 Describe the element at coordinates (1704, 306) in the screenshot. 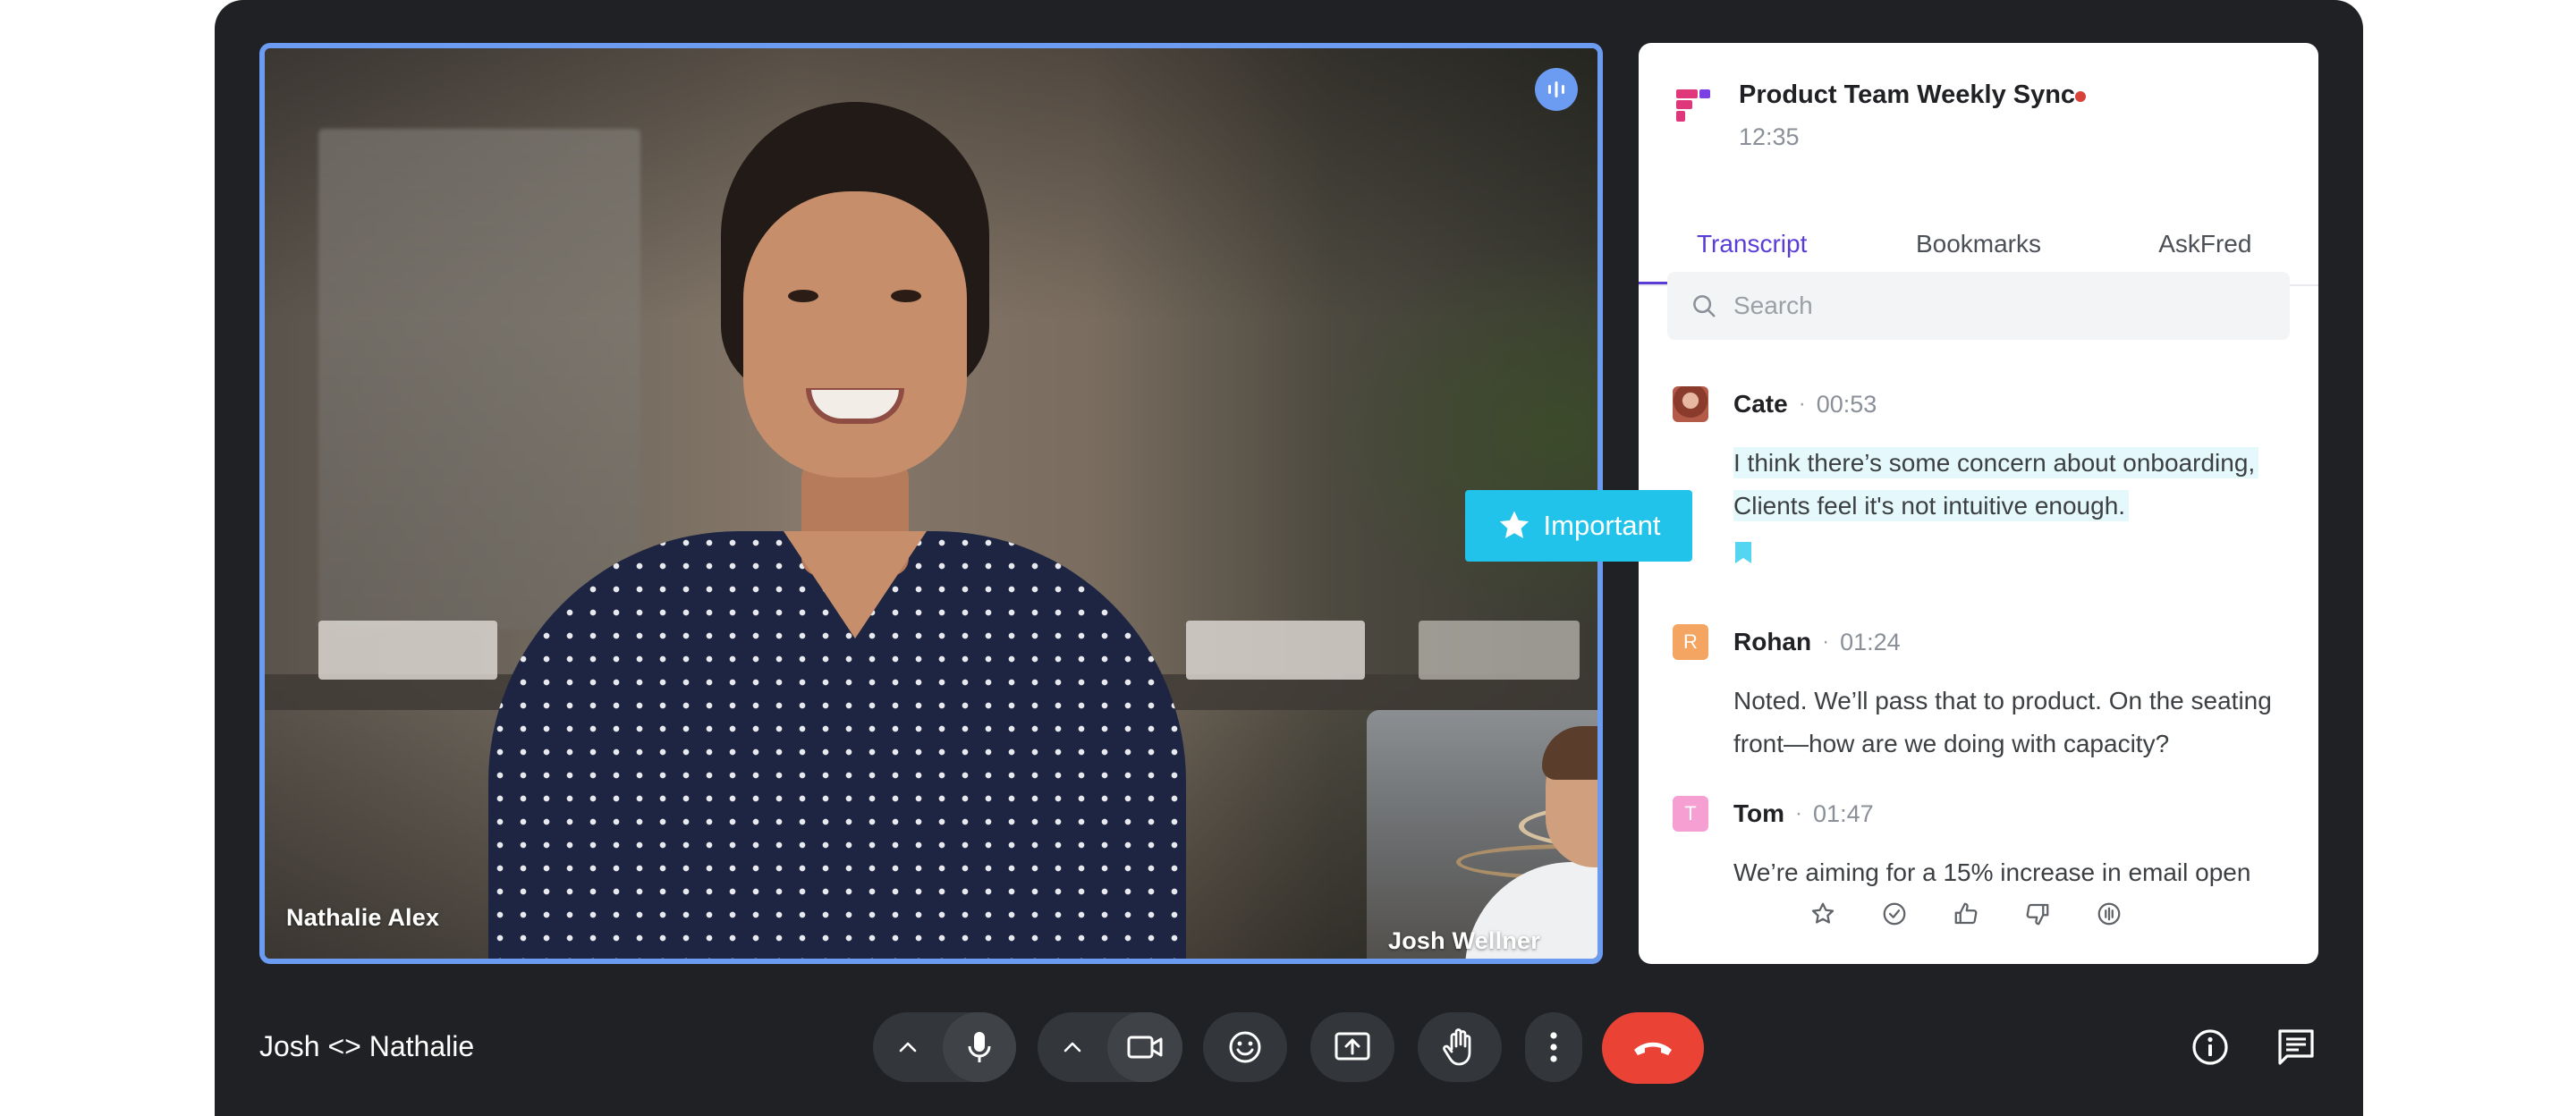

I see `search-icon` at that location.